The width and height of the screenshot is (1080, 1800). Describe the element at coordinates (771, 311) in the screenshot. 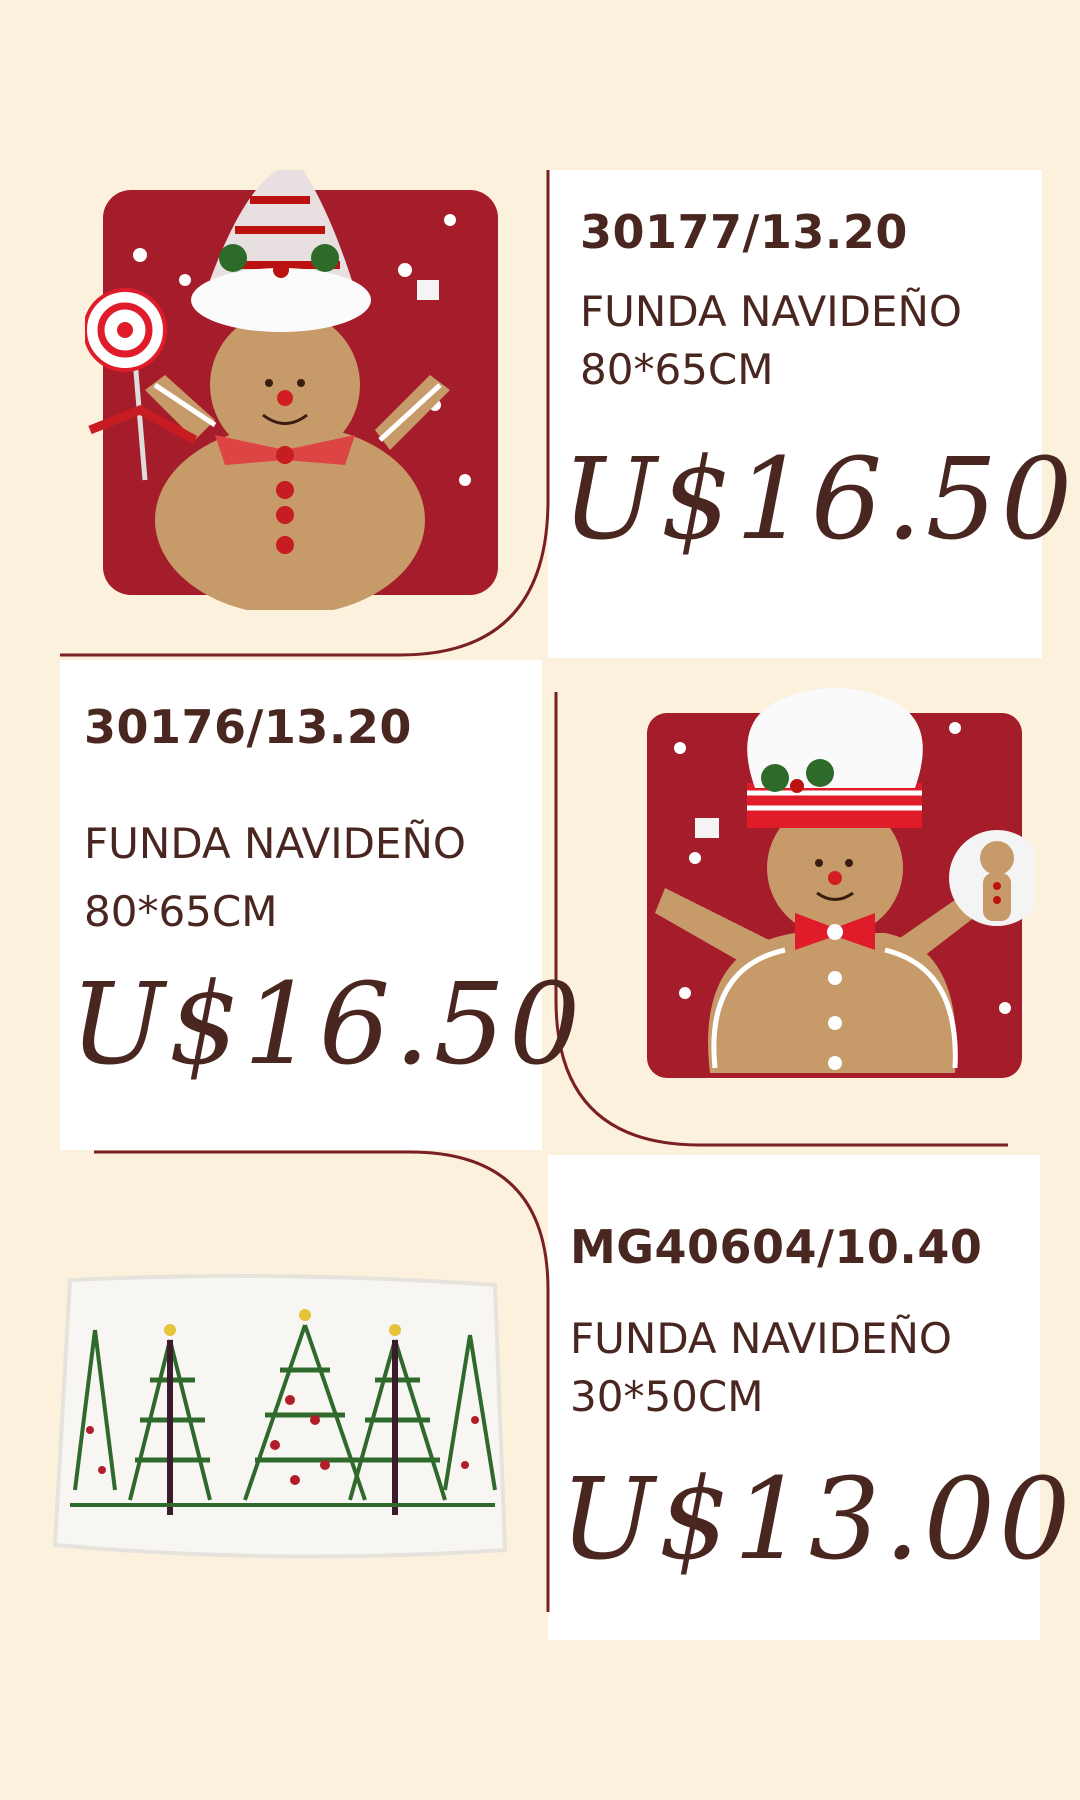

I see `product-1-desc-line1: FUNDA NAVIDEÑO` at that location.